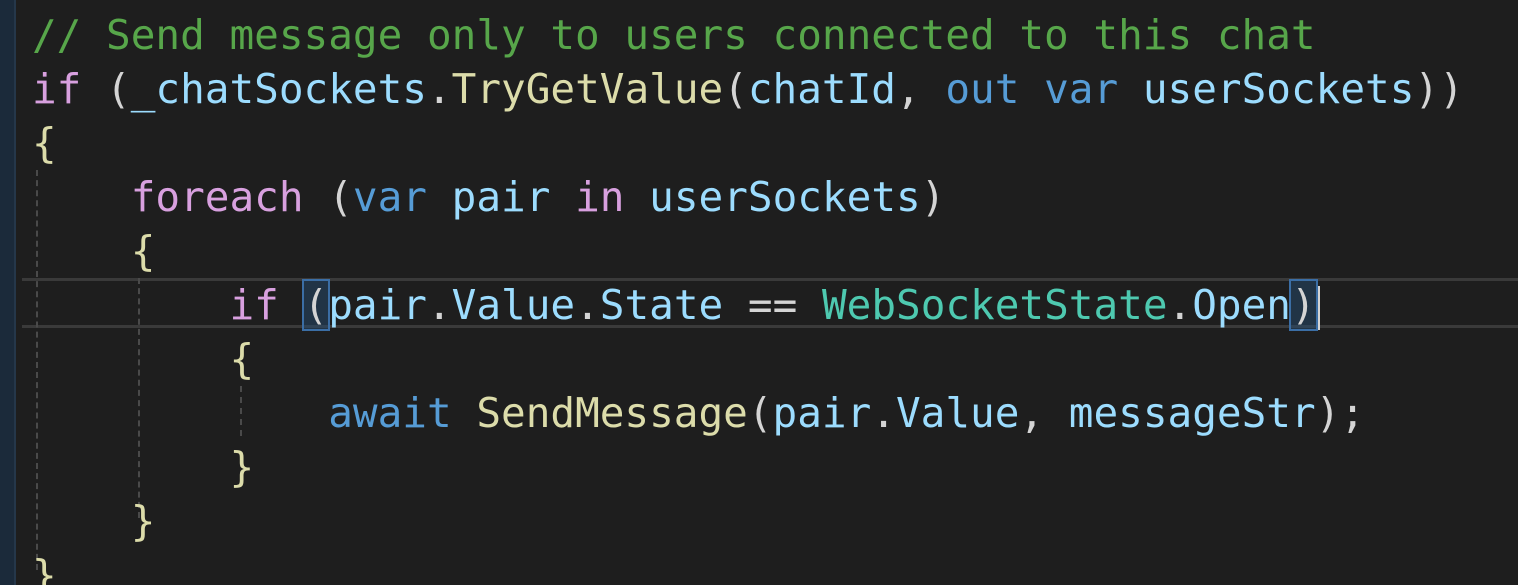 The height and width of the screenshot is (585, 1518). What do you see at coordinates (1439, 89) in the screenshot?
I see `code-token: ))` at bounding box center [1439, 89].